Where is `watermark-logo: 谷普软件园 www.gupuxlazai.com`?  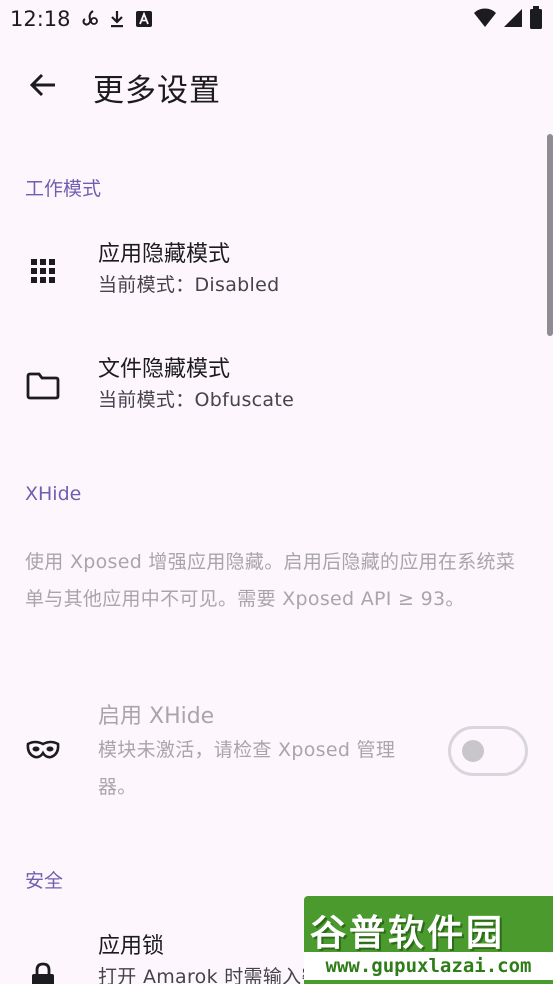
watermark-logo: 谷普软件园 www.gupuxlazai.com is located at coordinates (428, 940).